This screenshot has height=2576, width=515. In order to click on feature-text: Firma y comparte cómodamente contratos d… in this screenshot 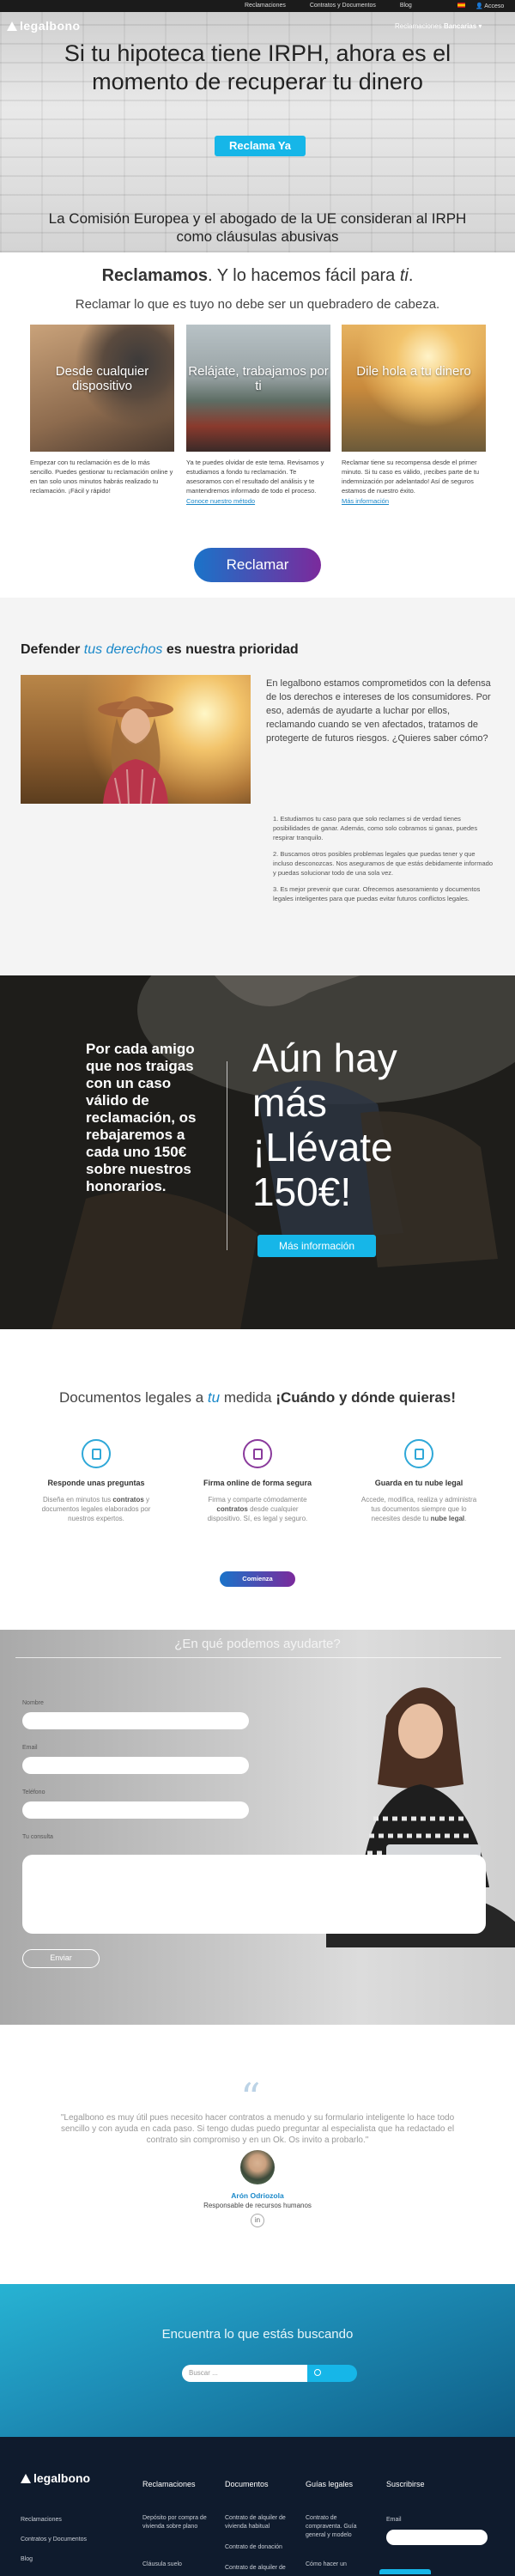, I will do `click(257, 1509)`.